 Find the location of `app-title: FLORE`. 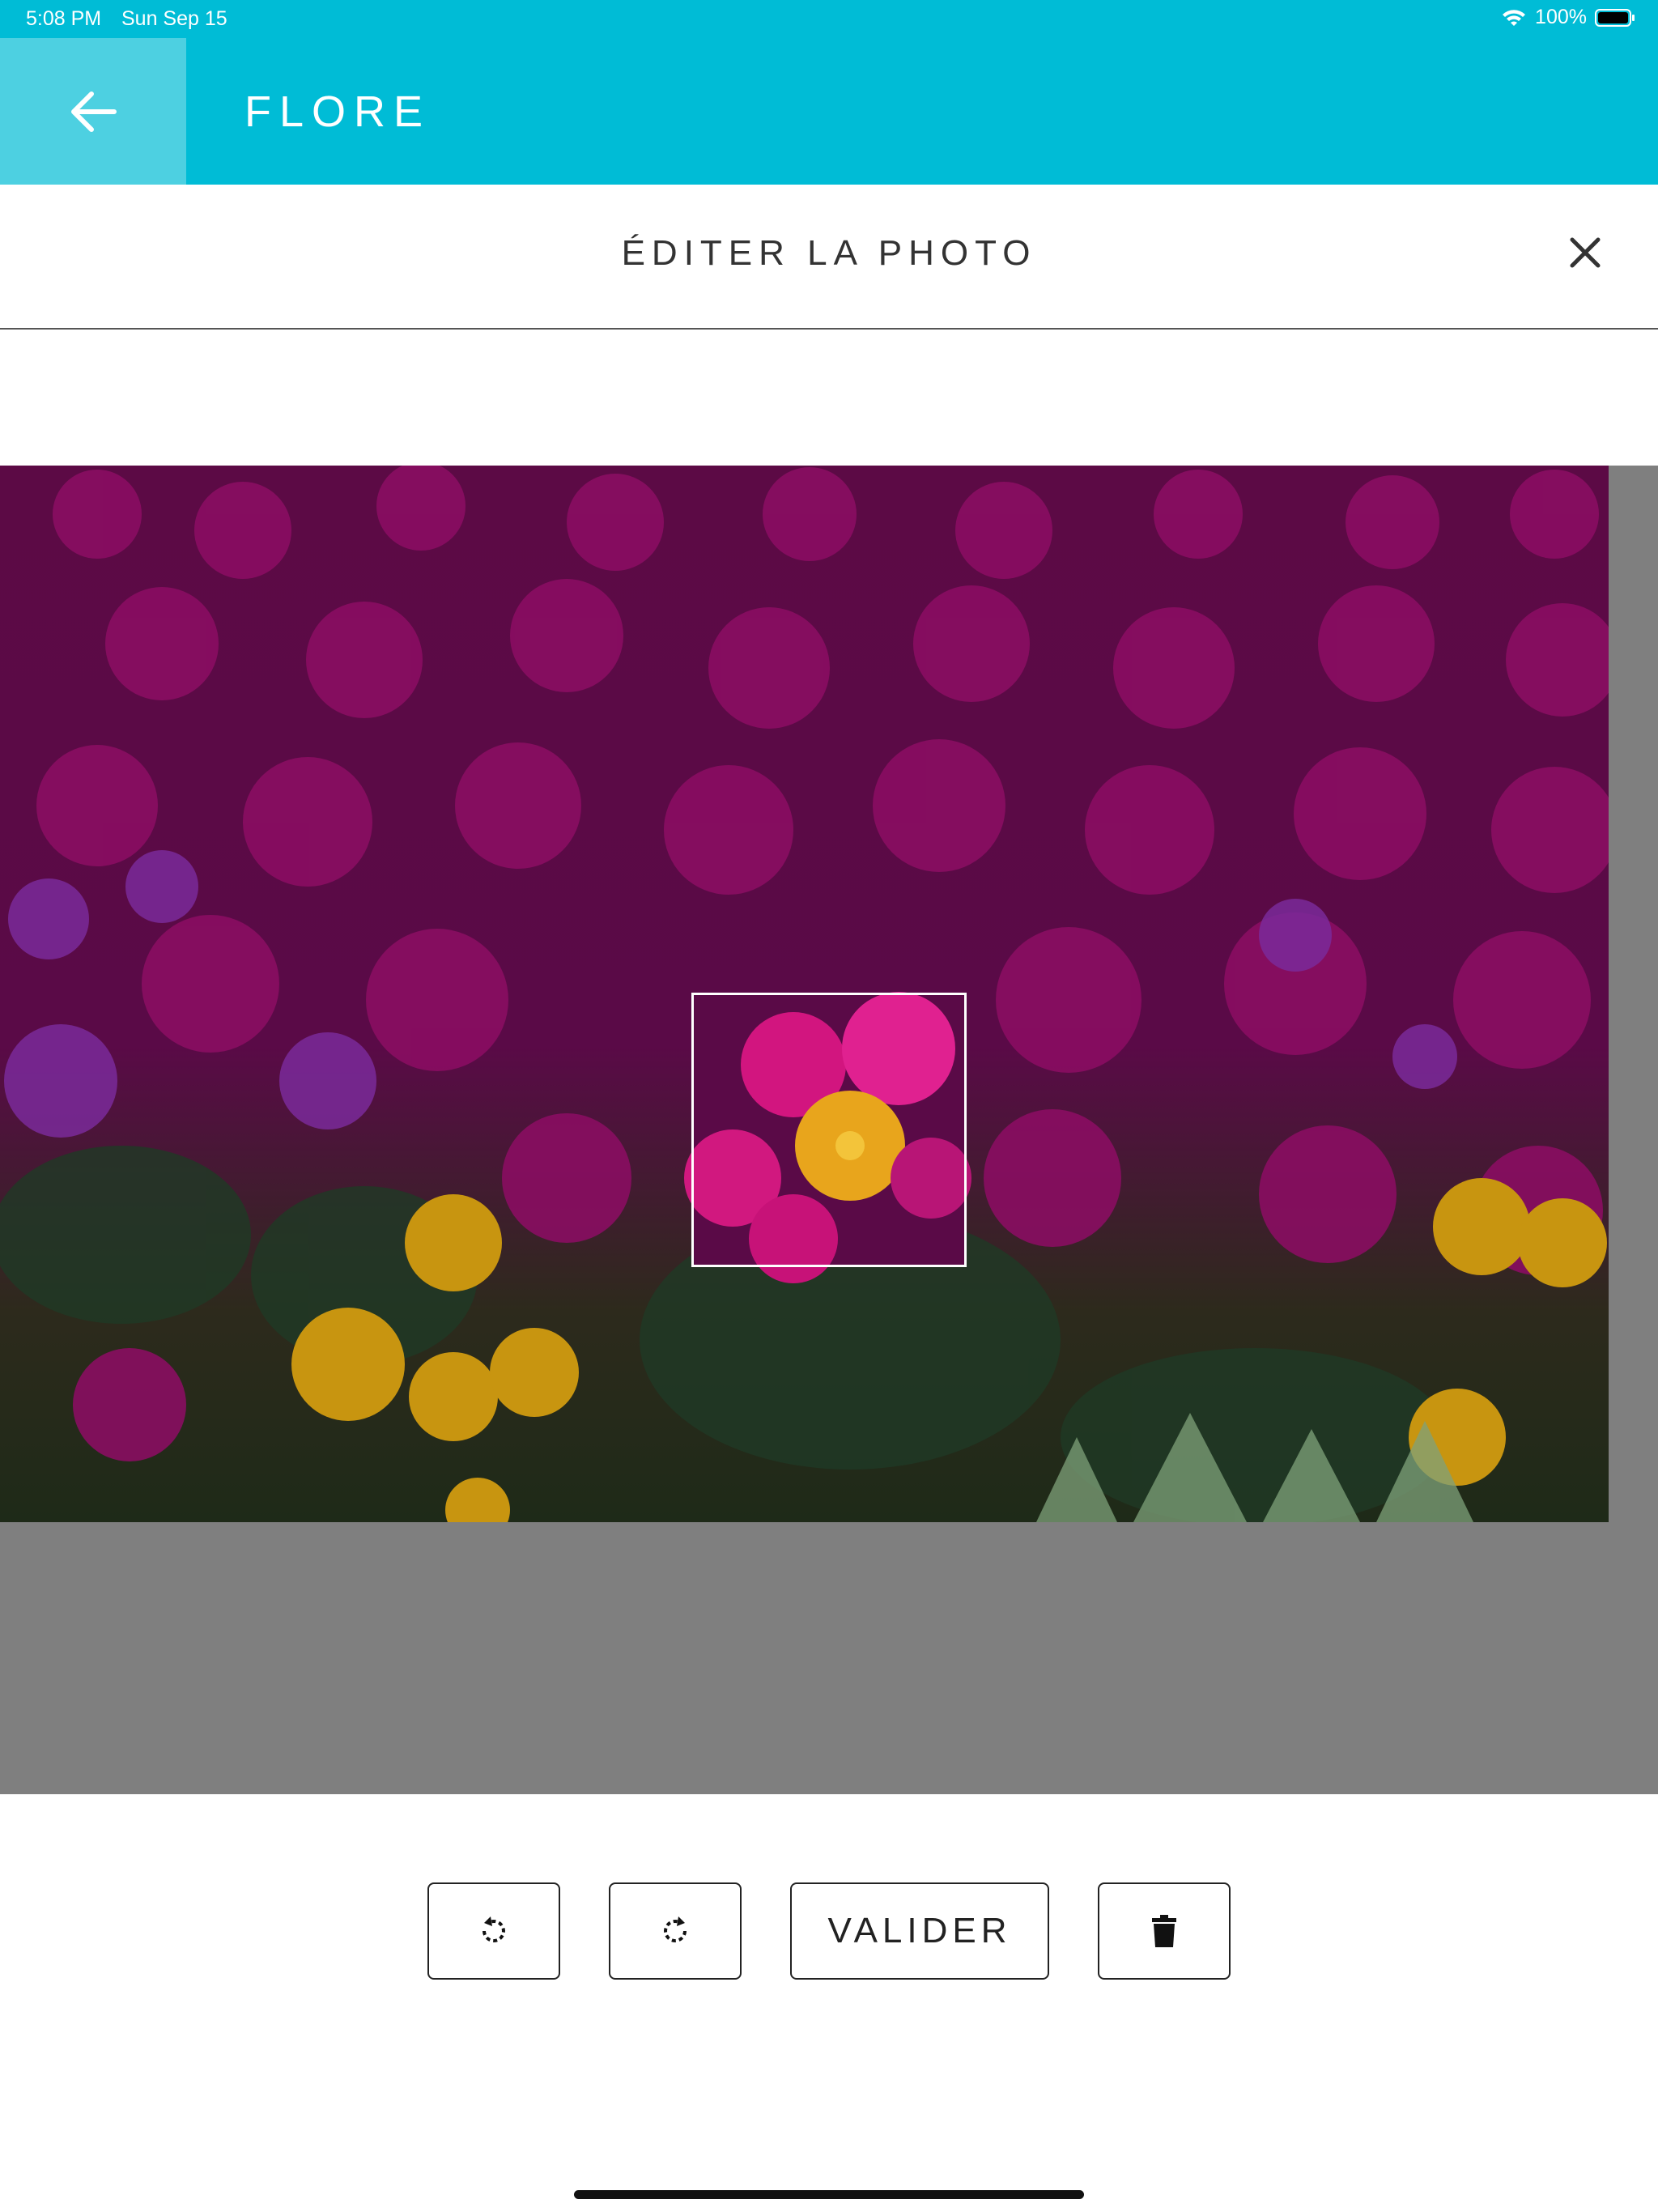

app-title: FLORE is located at coordinates (338, 112).